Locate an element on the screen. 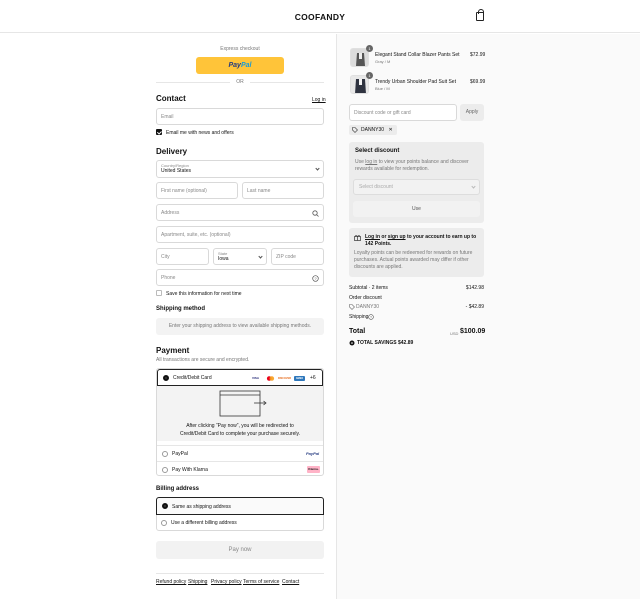  address-placeholder: Address is located at coordinates (170, 212).